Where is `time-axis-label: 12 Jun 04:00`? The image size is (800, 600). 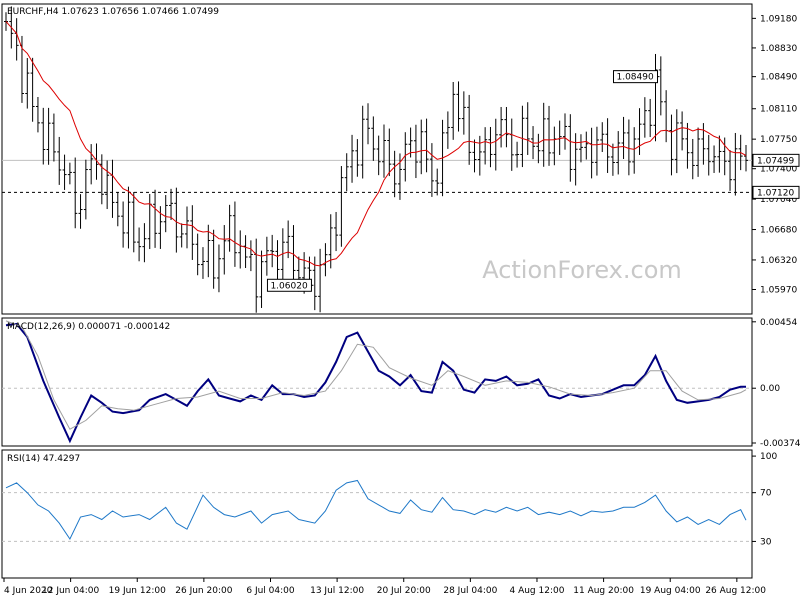
time-axis-label: 12 Jun 04:00 is located at coordinates (70, 591).